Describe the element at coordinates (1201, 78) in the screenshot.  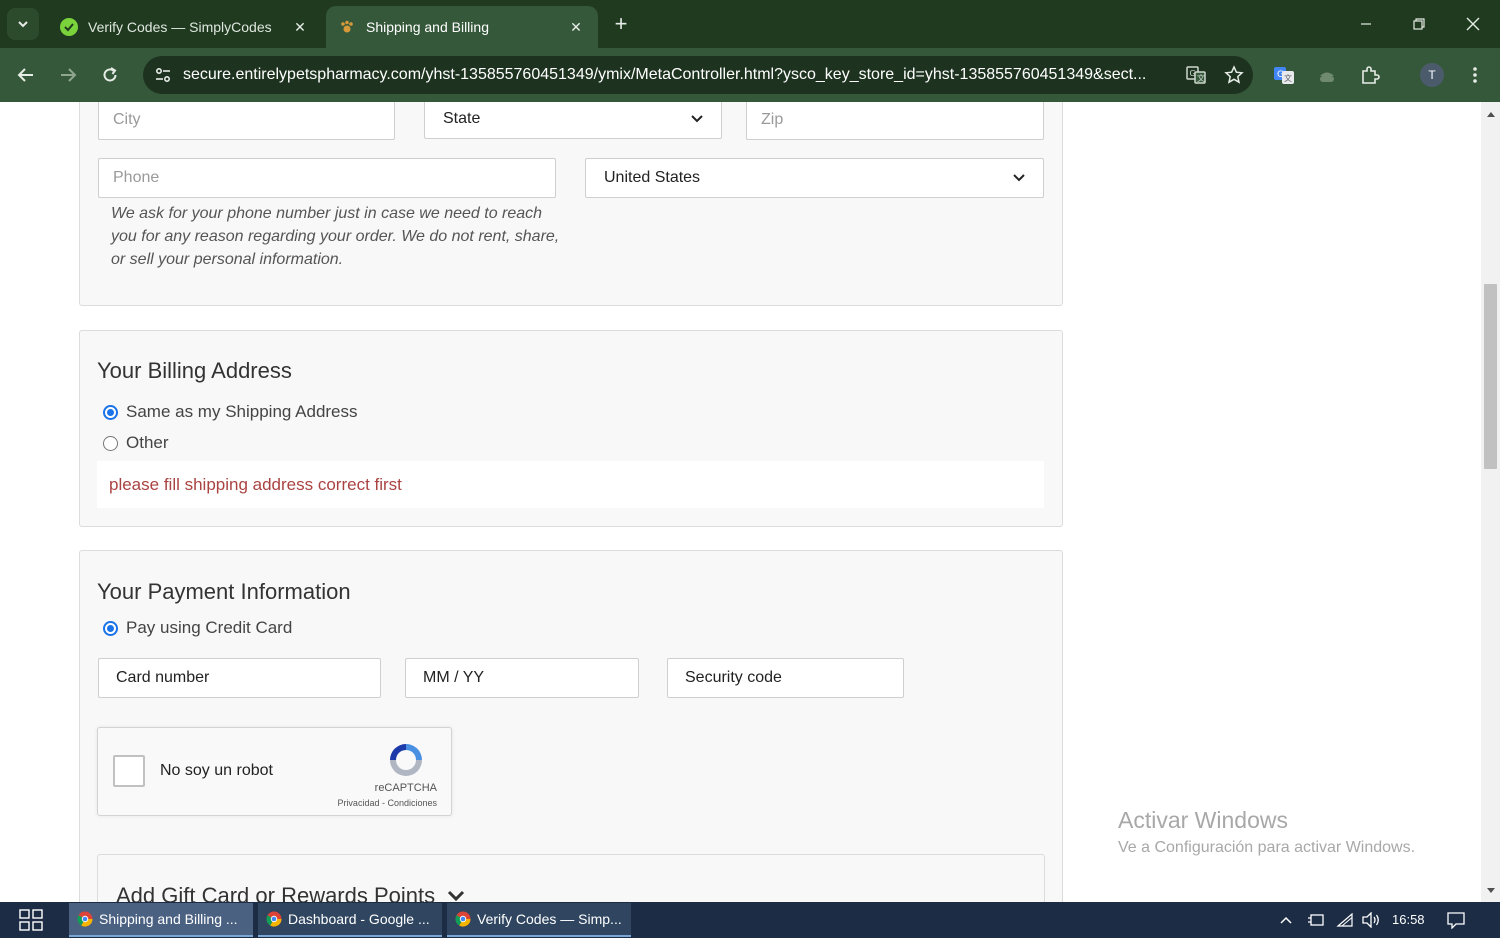
I see `svg-text: 文` at that location.